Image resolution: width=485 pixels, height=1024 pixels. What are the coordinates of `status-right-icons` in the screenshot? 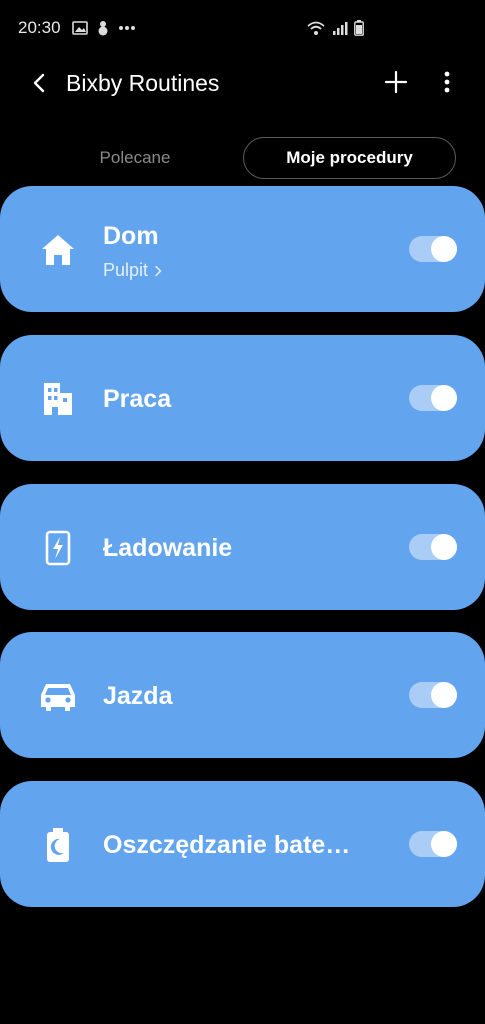 It's located at (335, 28).